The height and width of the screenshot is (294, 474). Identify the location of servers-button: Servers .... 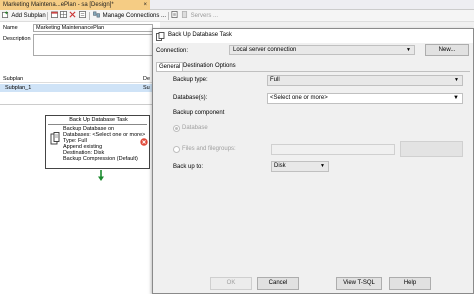
(199, 16).